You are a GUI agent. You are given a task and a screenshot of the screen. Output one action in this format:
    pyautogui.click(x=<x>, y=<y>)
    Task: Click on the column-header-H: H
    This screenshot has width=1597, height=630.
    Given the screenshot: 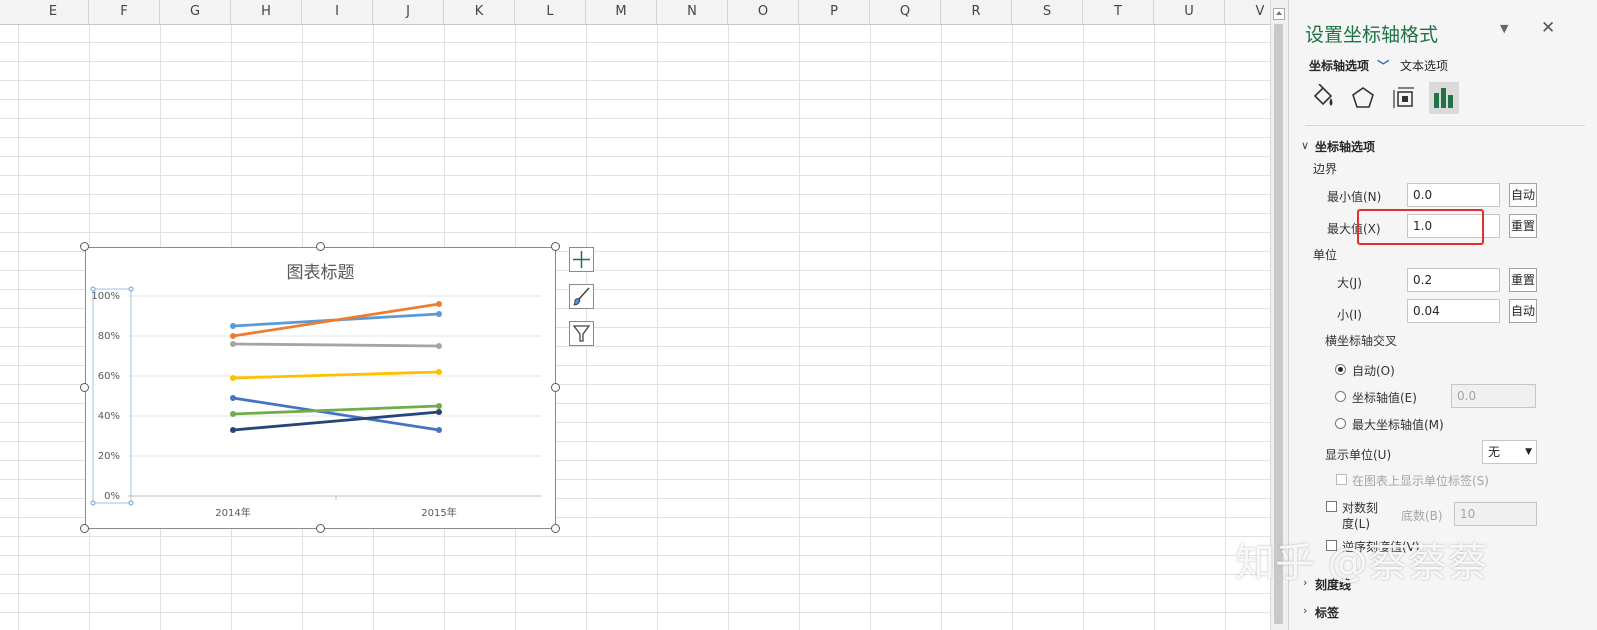 What is the action you would take?
    pyautogui.click(x=266, y=12)
    